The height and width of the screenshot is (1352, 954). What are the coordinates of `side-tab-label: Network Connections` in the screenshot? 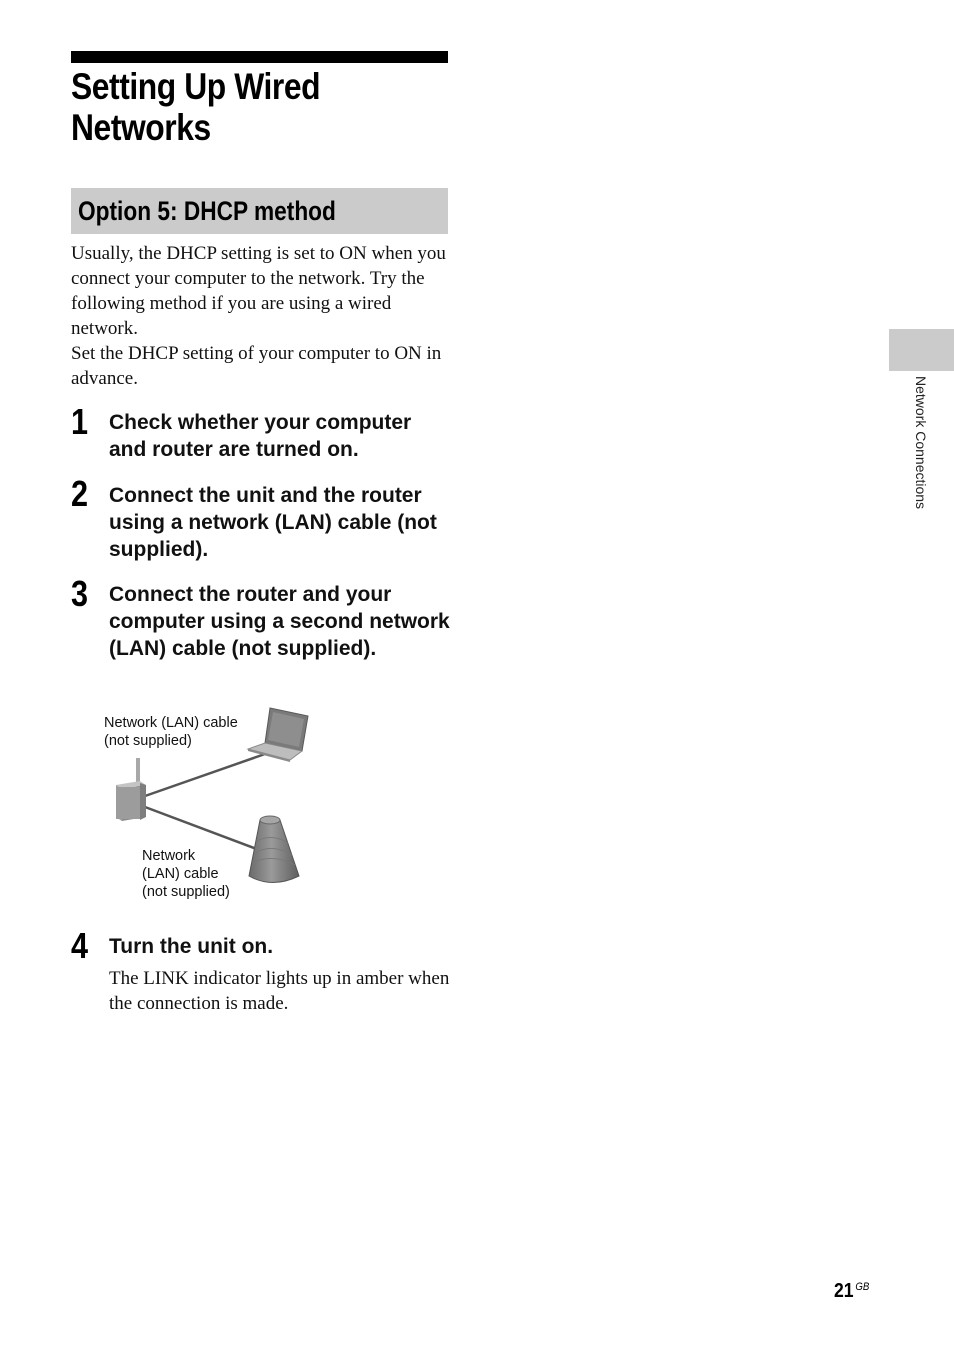 It's located at (921, 443).